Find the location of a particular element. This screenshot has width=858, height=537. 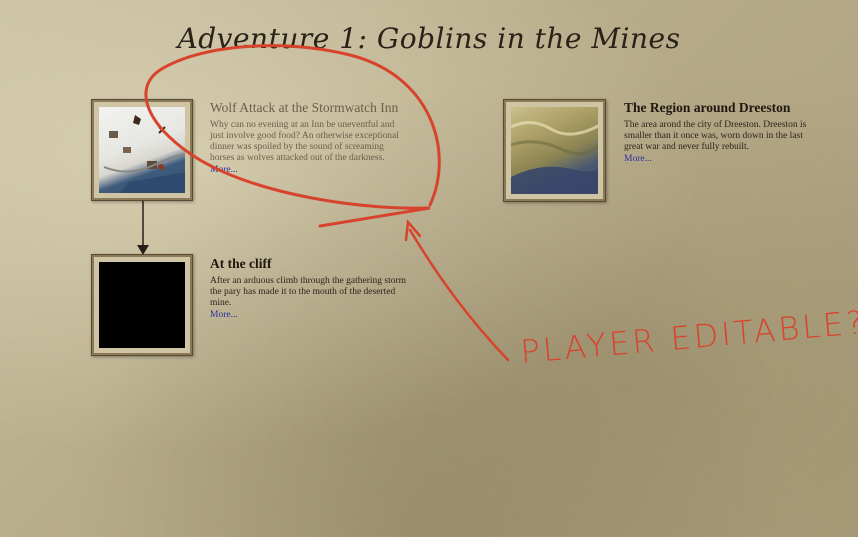

cliff-image is located at coordinates (142, 305).